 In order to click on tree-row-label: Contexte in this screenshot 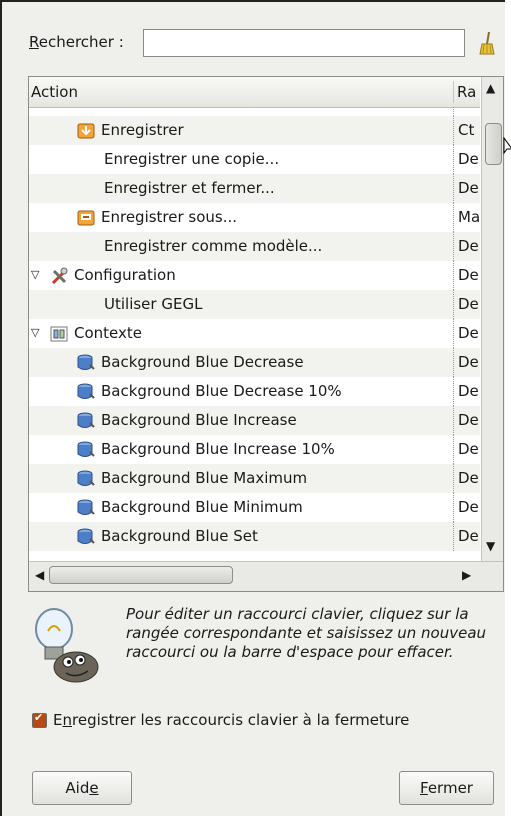, I will do `click(108, 333)`.